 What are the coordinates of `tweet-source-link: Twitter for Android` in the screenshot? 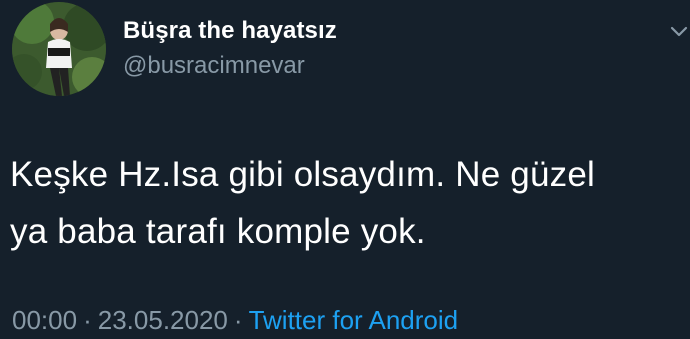 It's located at (354, 320).